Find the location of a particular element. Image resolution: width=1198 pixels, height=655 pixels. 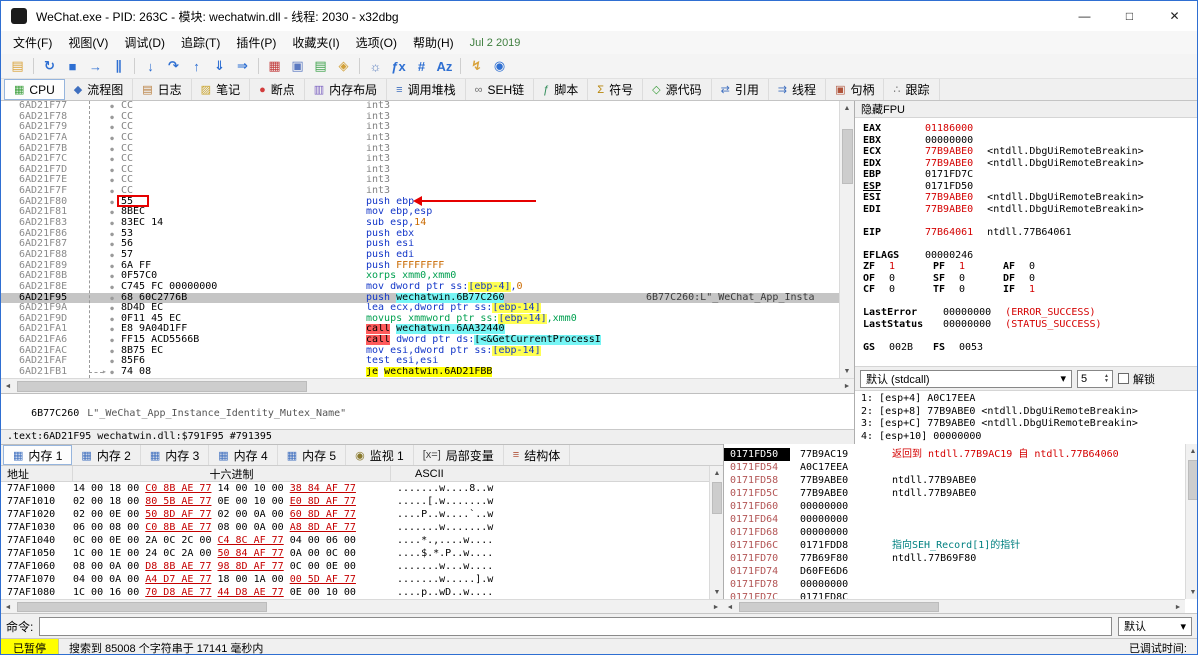

notes-icon: ▤ is located at coordinates (320, 66).